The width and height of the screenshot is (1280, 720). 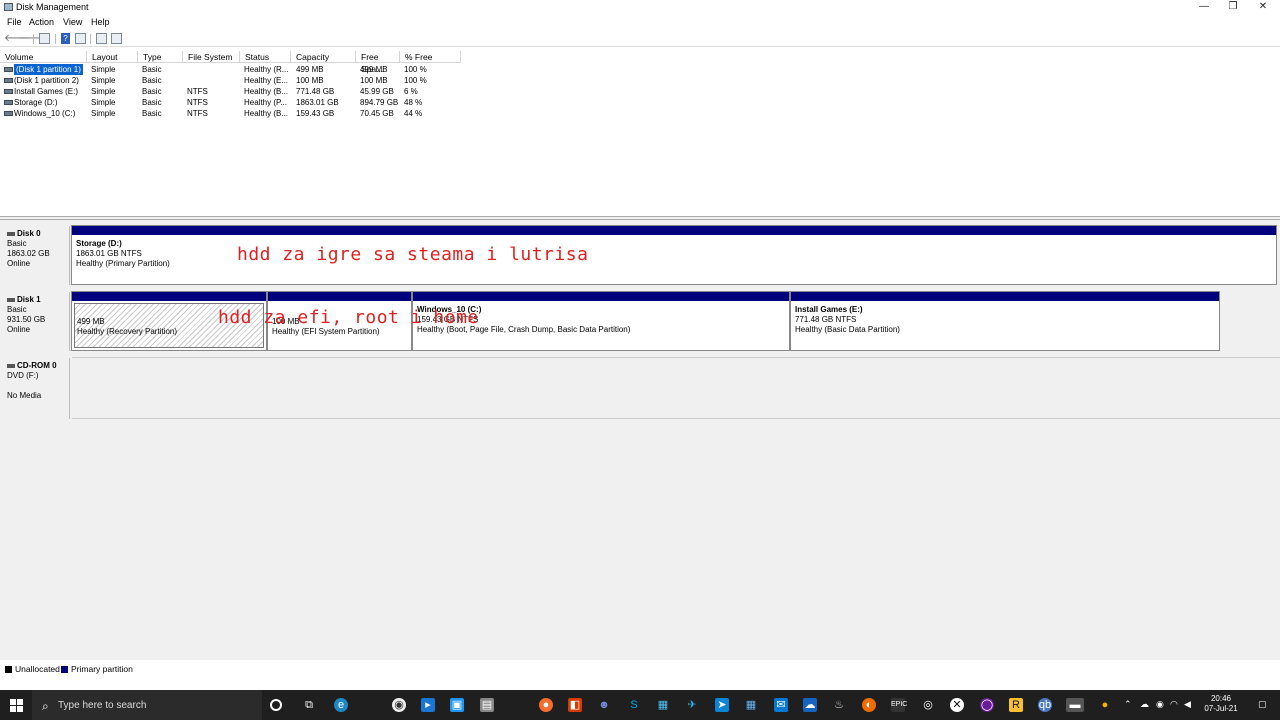 I want to click on notification-center-icon: ▢, so click(x=1262, y=704).